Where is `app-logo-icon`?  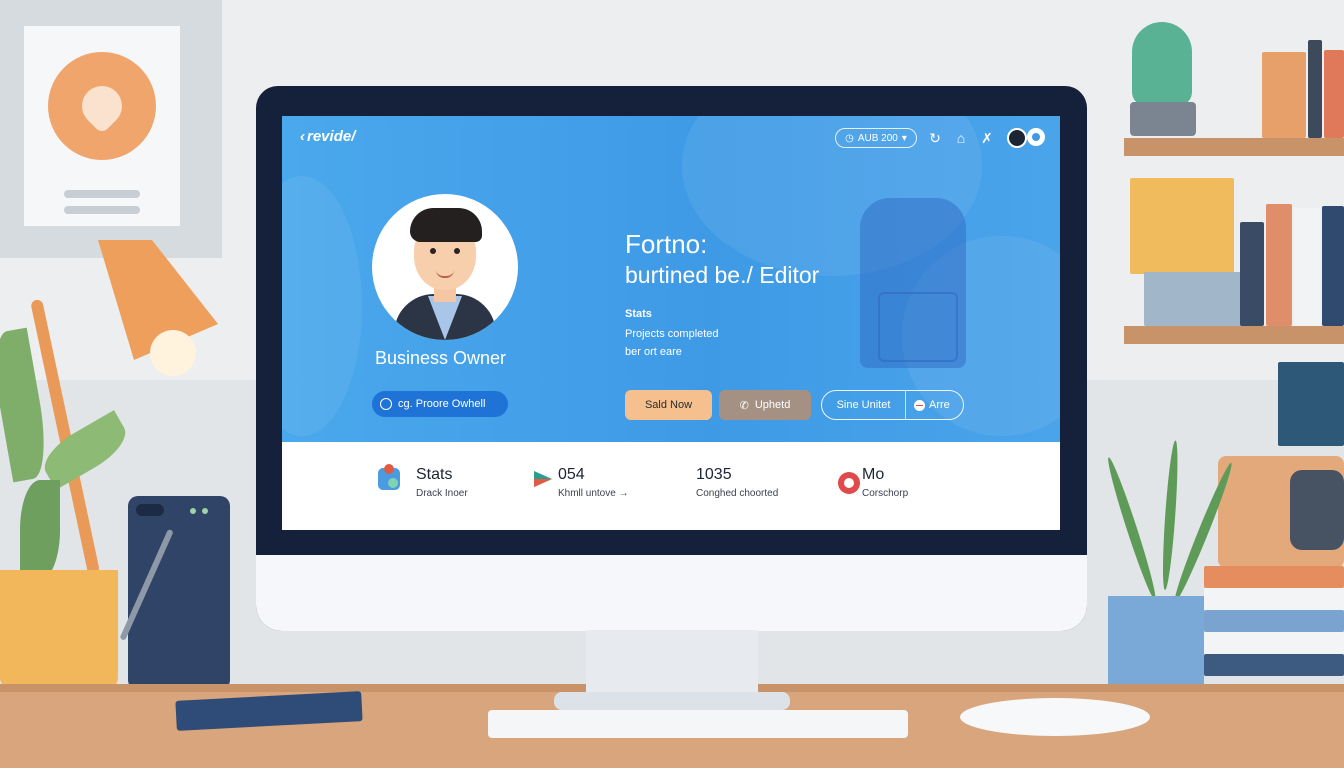 app-logo-icon is located at coordinates (1036, 137).